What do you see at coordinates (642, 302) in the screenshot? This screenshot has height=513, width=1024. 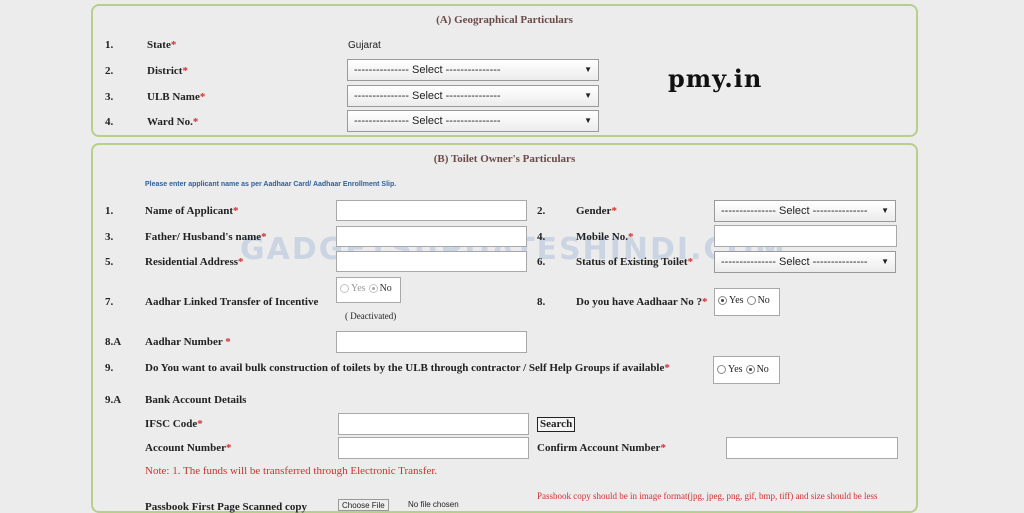 I see `have-aadhaar-label: Do you have Aadhaar No ?*` at bounding box center [642, 302].